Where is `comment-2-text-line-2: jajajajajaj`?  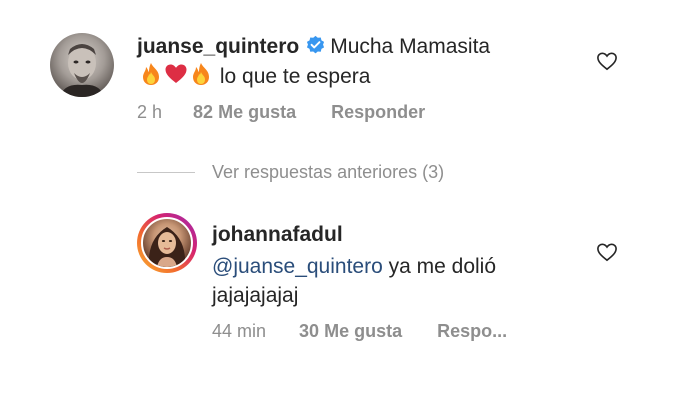
comment-2-text-line-2: jajajajajaj is located at coordinates (255, 295).